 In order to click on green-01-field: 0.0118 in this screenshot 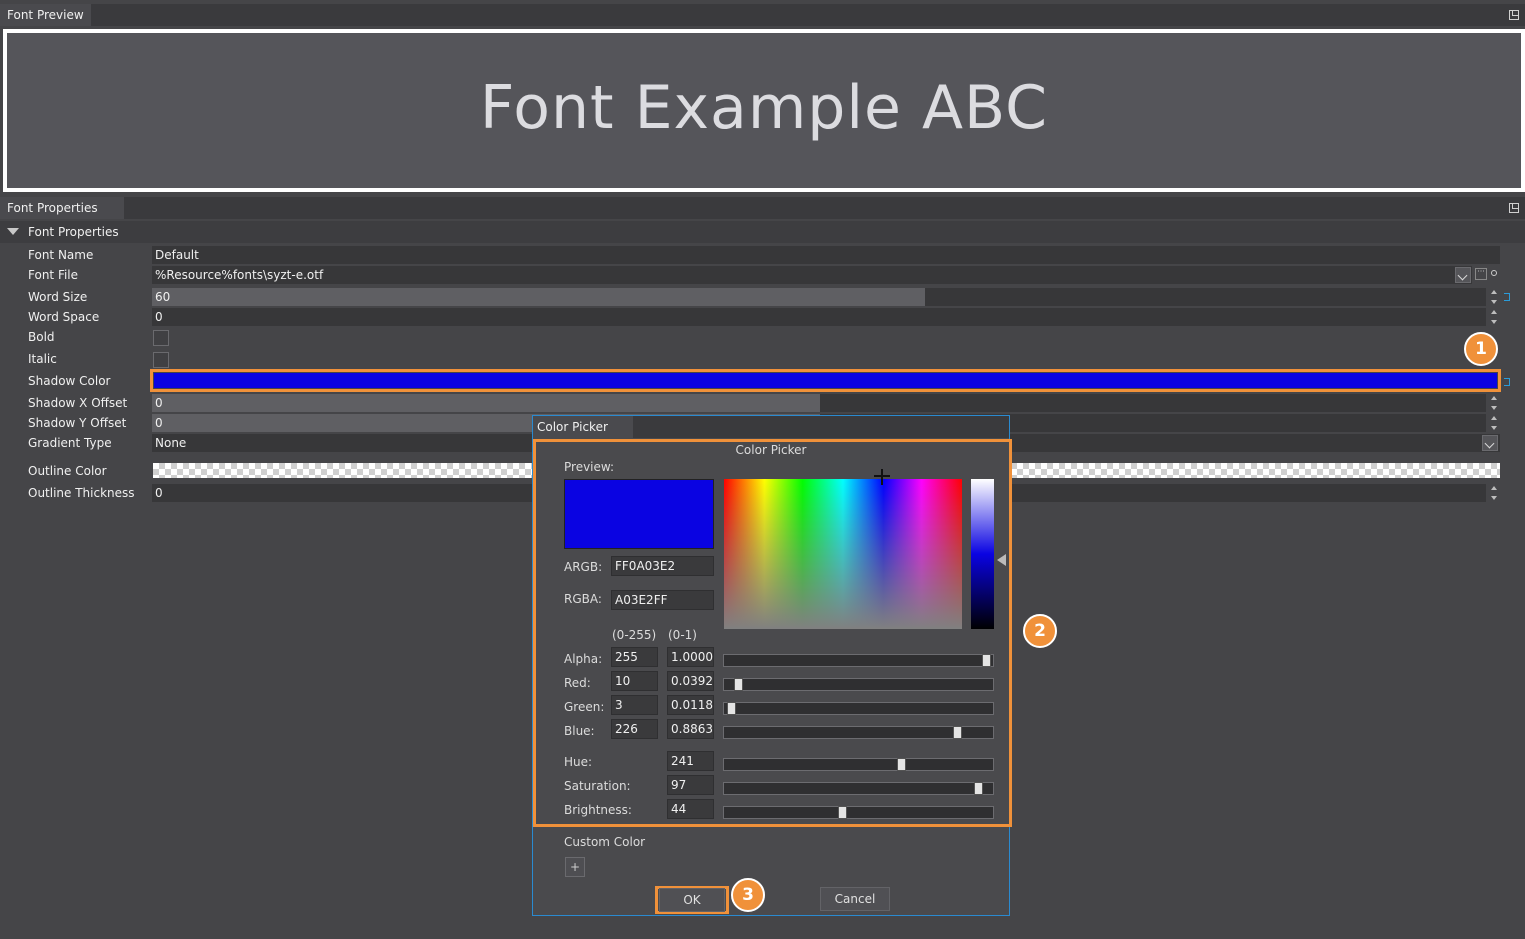, I will do `click(690, 705)`.